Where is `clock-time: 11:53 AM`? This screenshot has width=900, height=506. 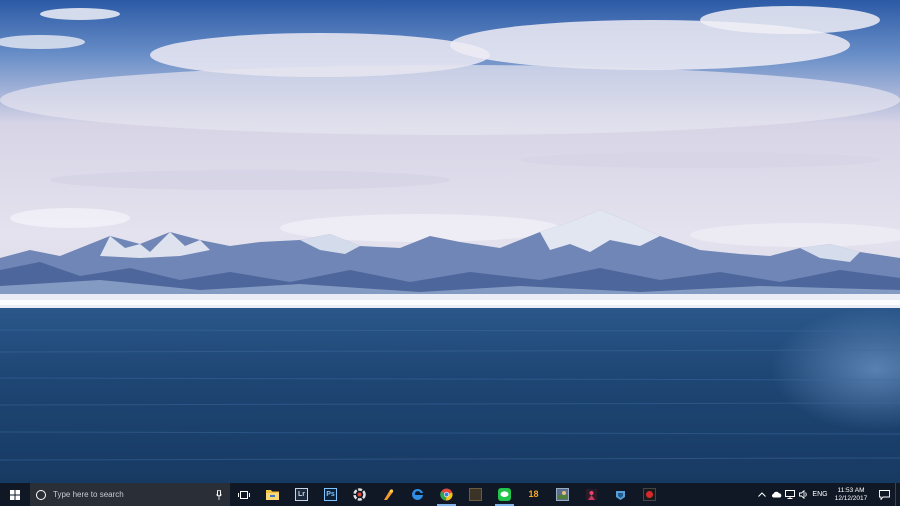
clock-time: 11:53 AM is located at coordinates (851, 490).